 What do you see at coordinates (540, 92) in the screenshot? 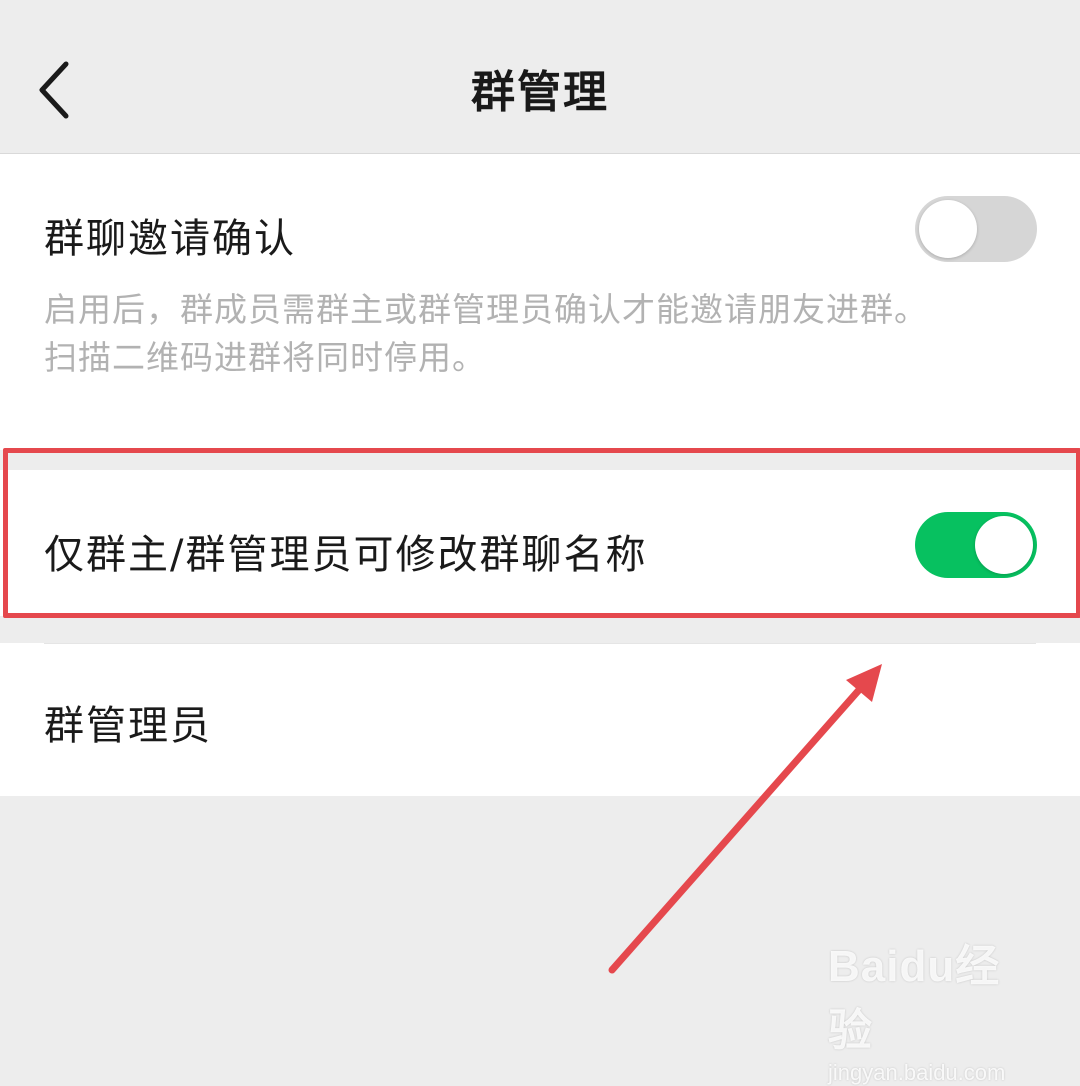
I see `page-title: 群管理` at bounding box center [540, 92].